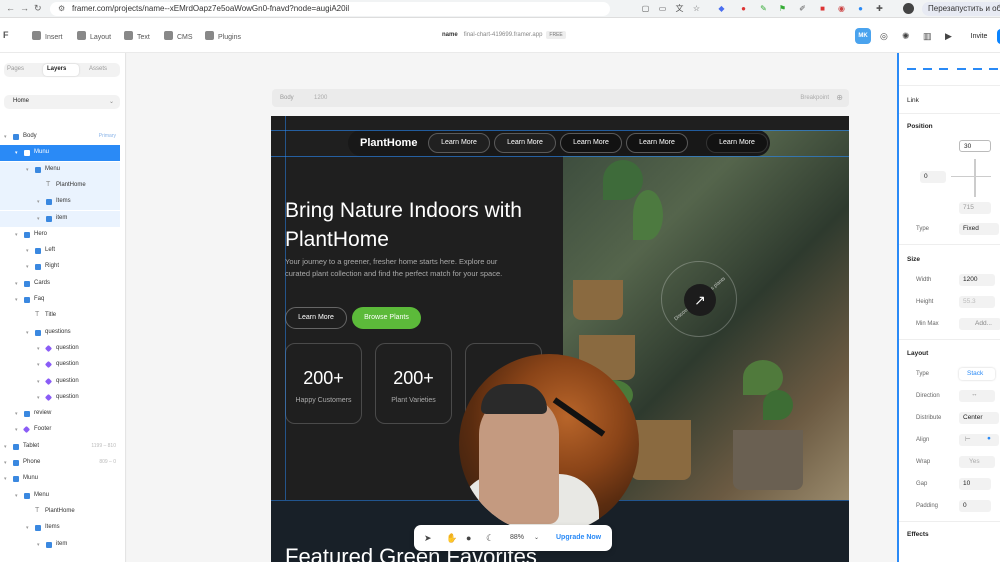 The height and width of the screenshot is (562, 1000). Describe the element at coordinates (38, 8) in the screenshot. I see `reload-icon: ↻` at that location.